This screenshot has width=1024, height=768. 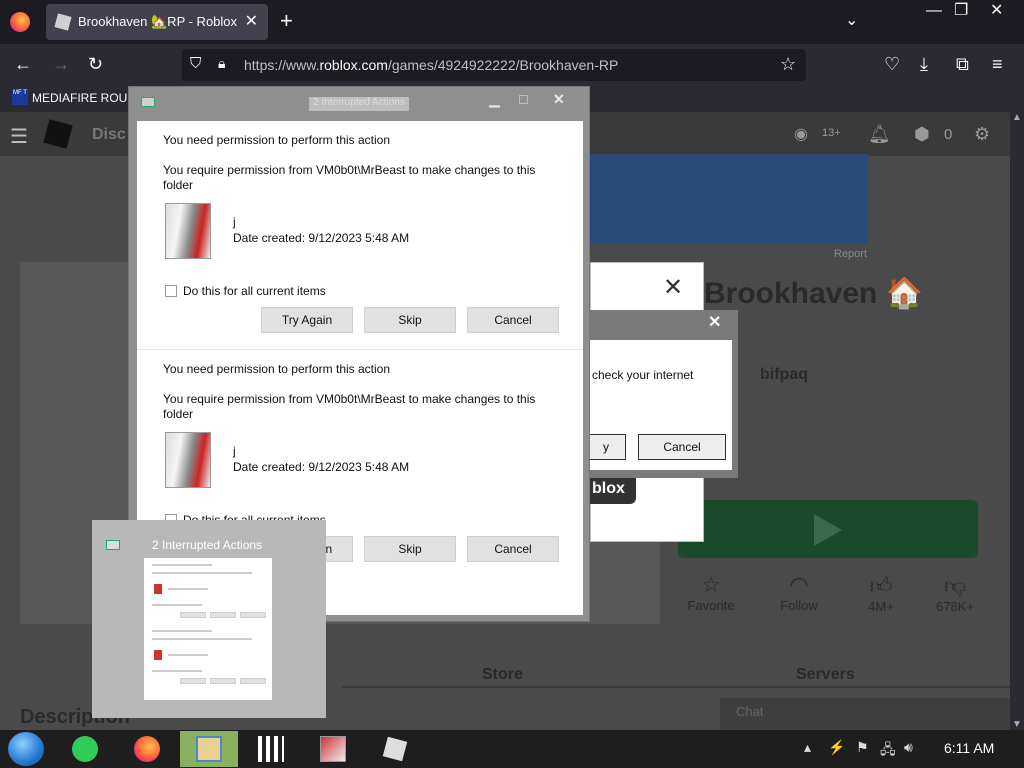 What do you see at coordinates (58, 134) in the screenshot?
I see `roblox-logo-icon` at bounding box center [58, 134].